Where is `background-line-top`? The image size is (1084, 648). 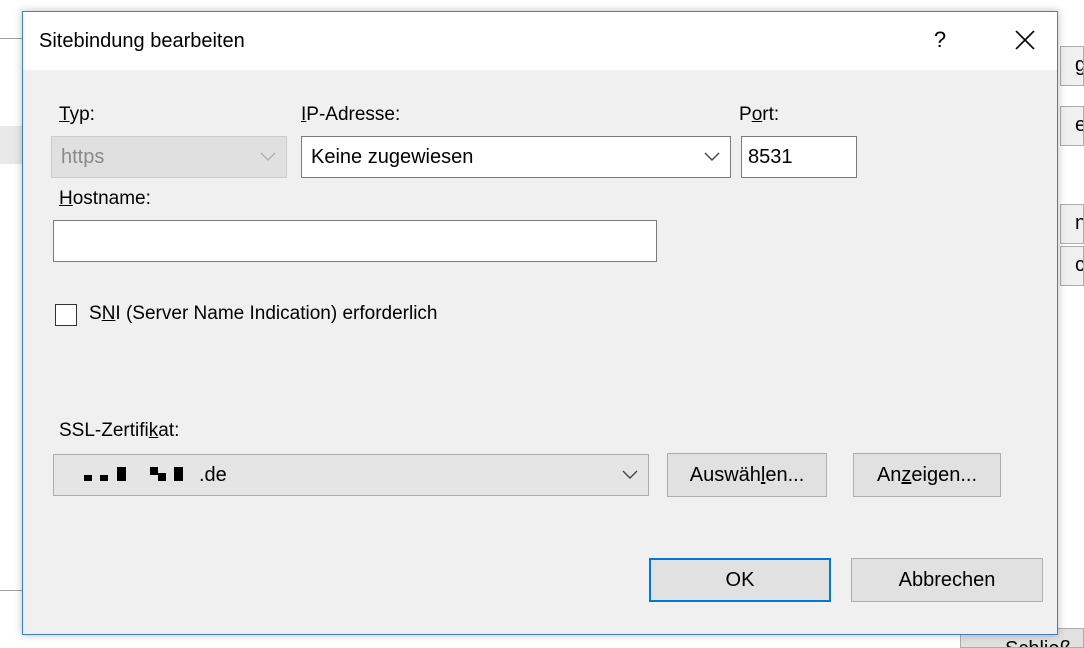
background-line-top is located at coordinates (11, 38).